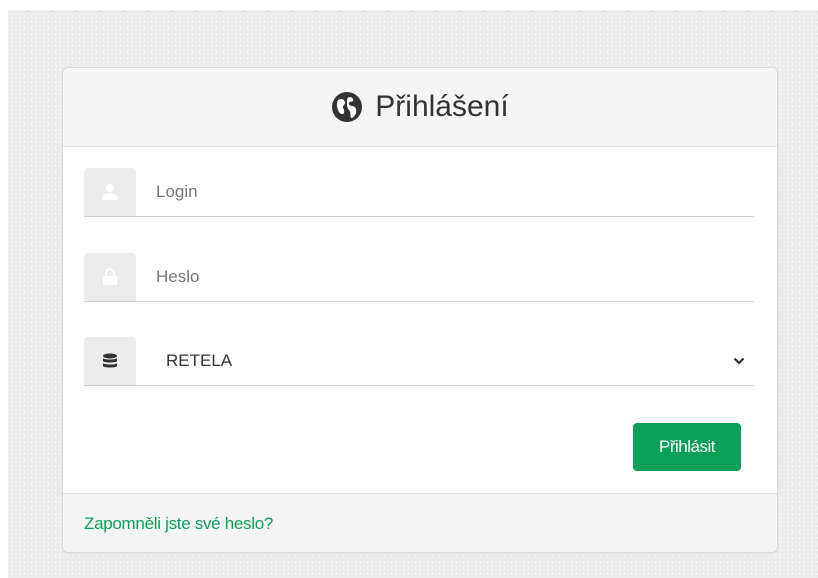 The width and height of the screenshot is (818, 578). What do you see at coordinates (110, 192) in the screenshot?
I see `user-icon` at bounding box center [110, 192].